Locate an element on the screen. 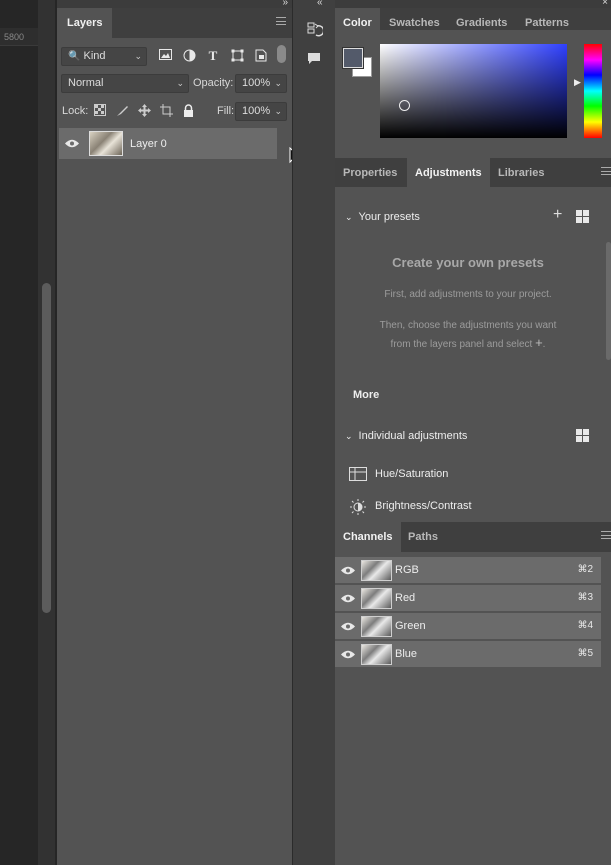 The width and height of the screenshot is (611, 865). plus-icon: + is located at coordinates (539, 342).